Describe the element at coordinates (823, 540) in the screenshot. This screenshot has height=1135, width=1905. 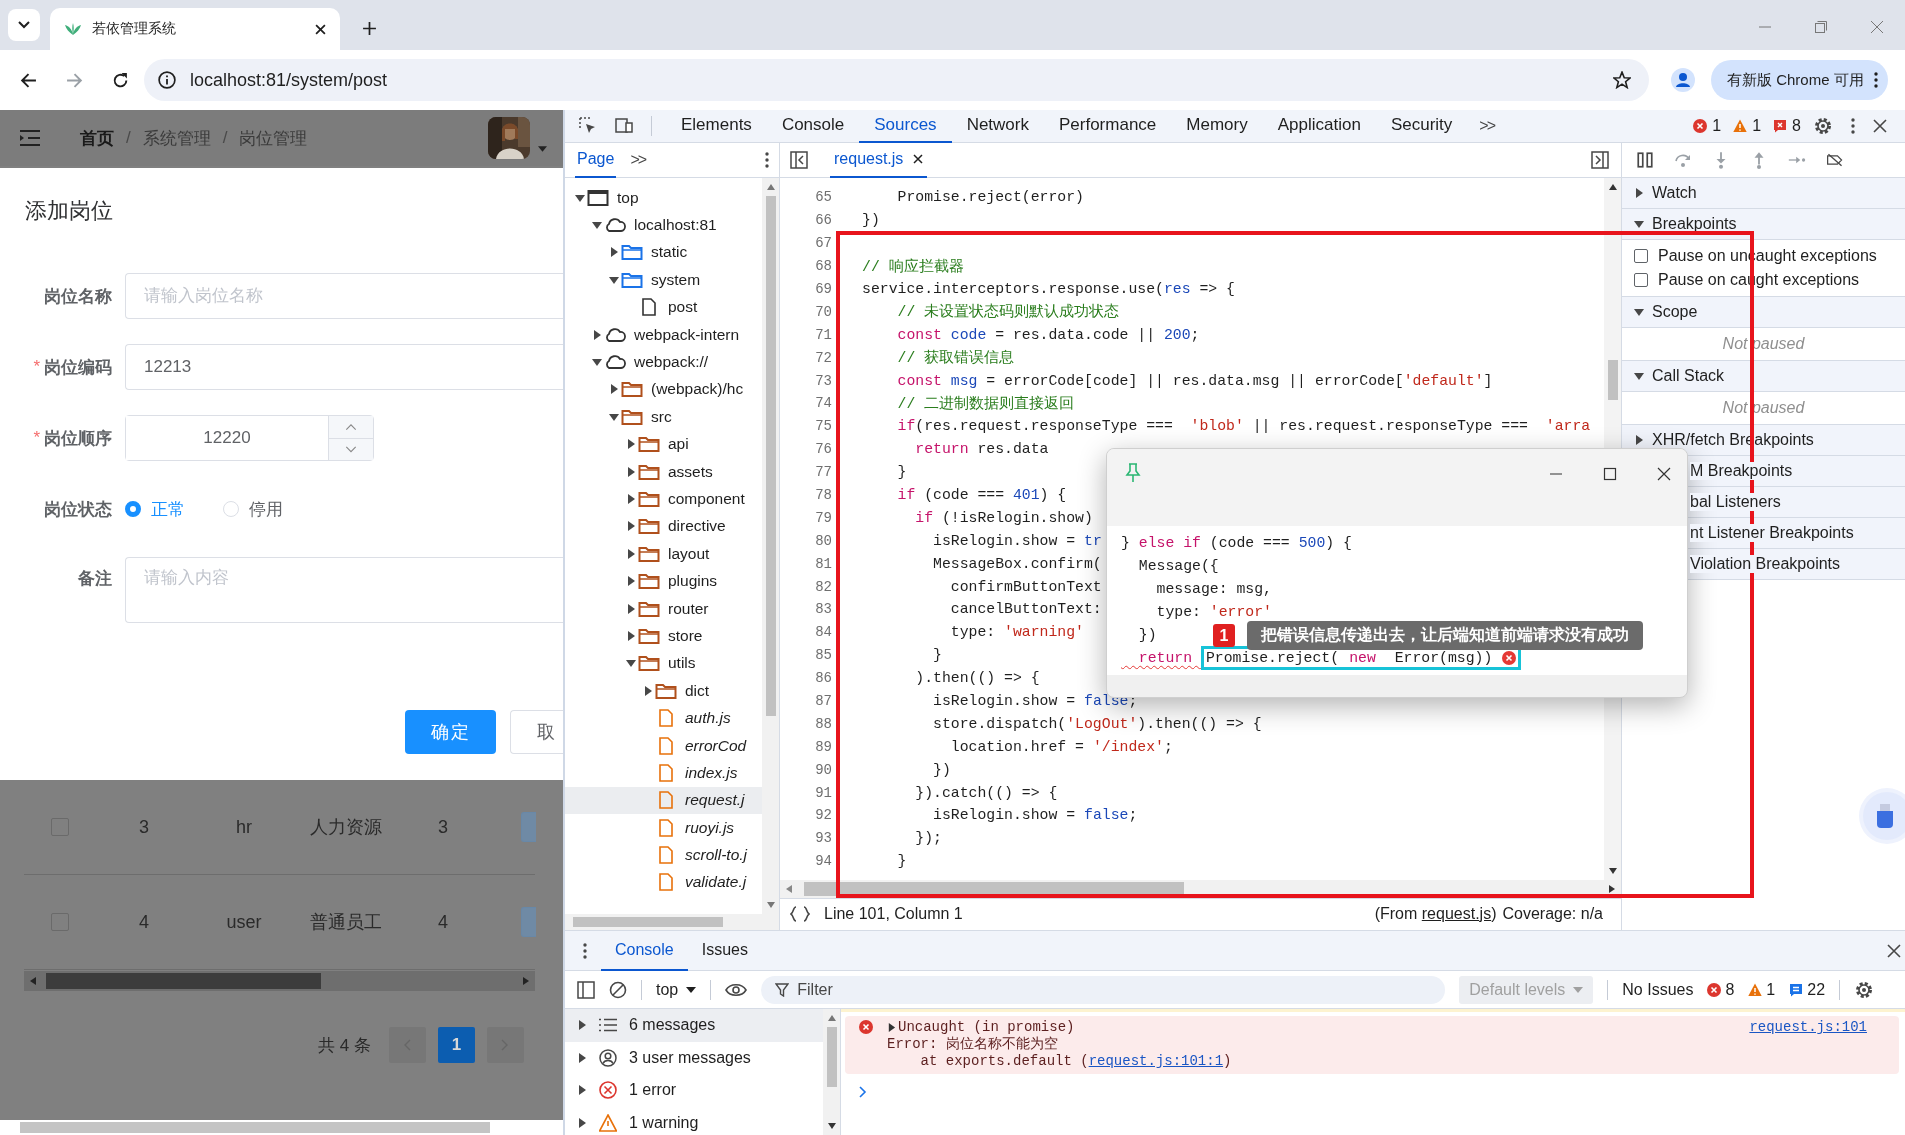
I see `line-number: 80` at that location.